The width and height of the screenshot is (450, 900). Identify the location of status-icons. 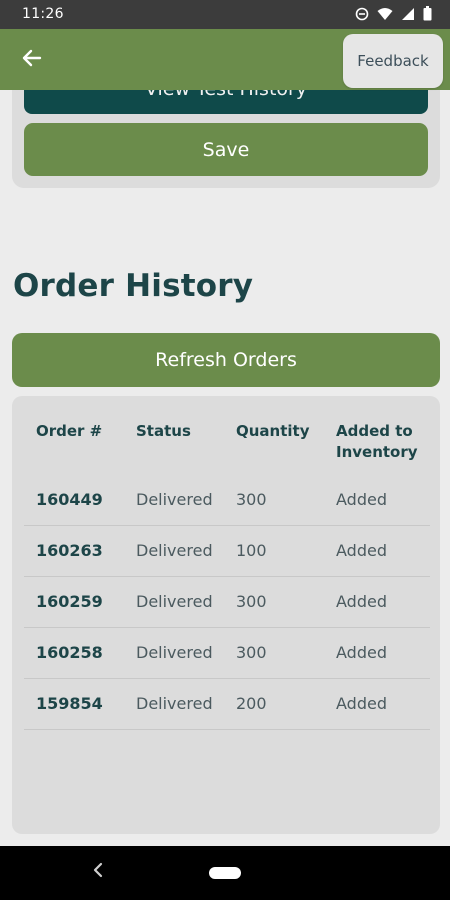
(393, 15).